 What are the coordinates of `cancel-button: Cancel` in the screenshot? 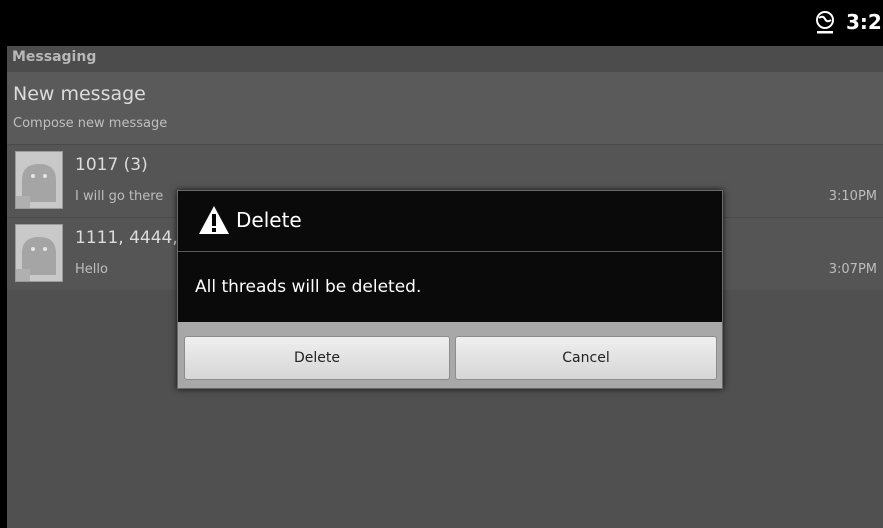 It's located at (586, 358).